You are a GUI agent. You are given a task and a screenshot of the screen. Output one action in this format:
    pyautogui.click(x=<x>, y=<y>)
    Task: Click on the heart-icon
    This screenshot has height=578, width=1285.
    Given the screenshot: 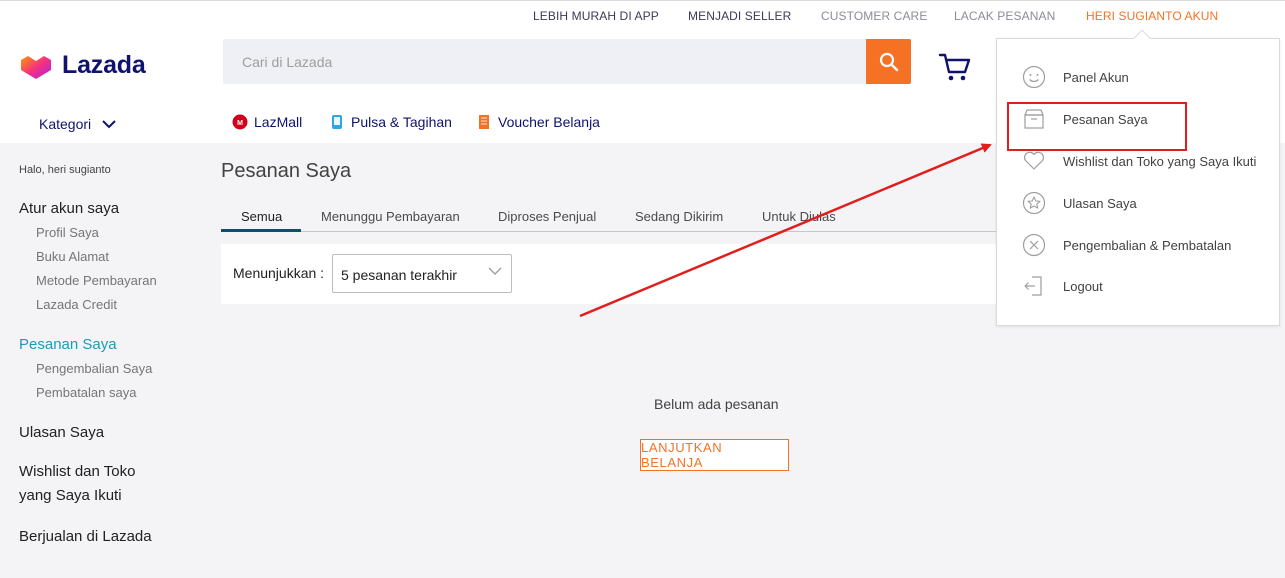 What is the action you would take?
    pyautogui.click(x=1034, y=161)
    